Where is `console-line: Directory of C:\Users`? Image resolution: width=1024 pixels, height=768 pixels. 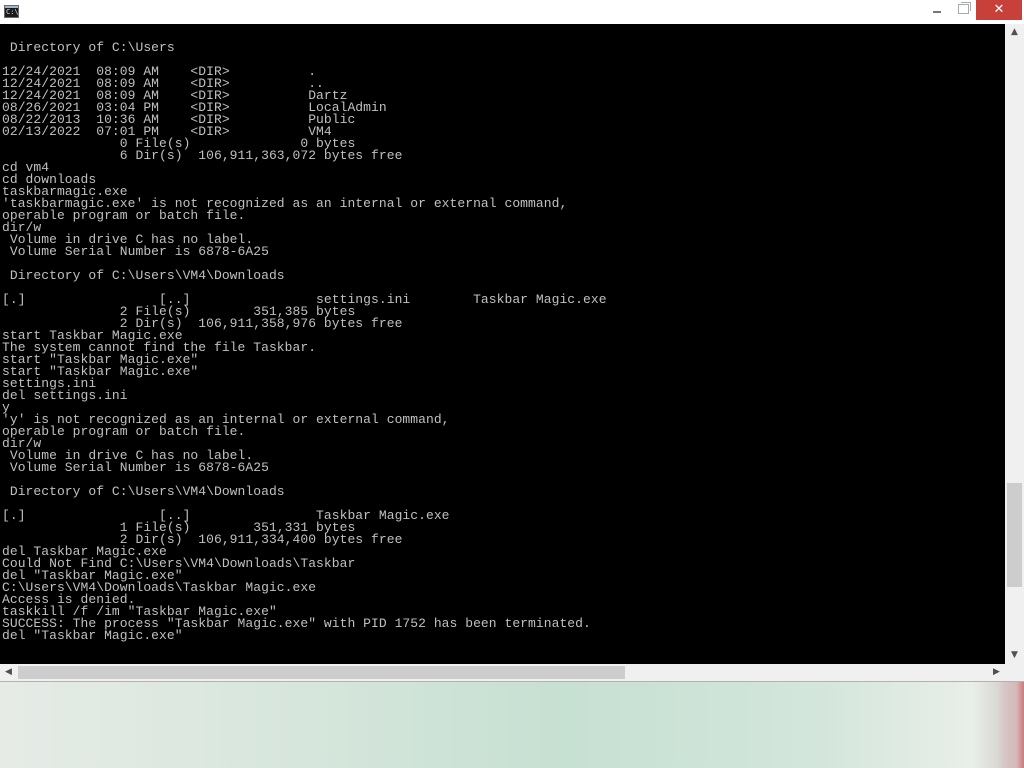 console-line: Directory of C:\Users is located at coordinates (88, 47).